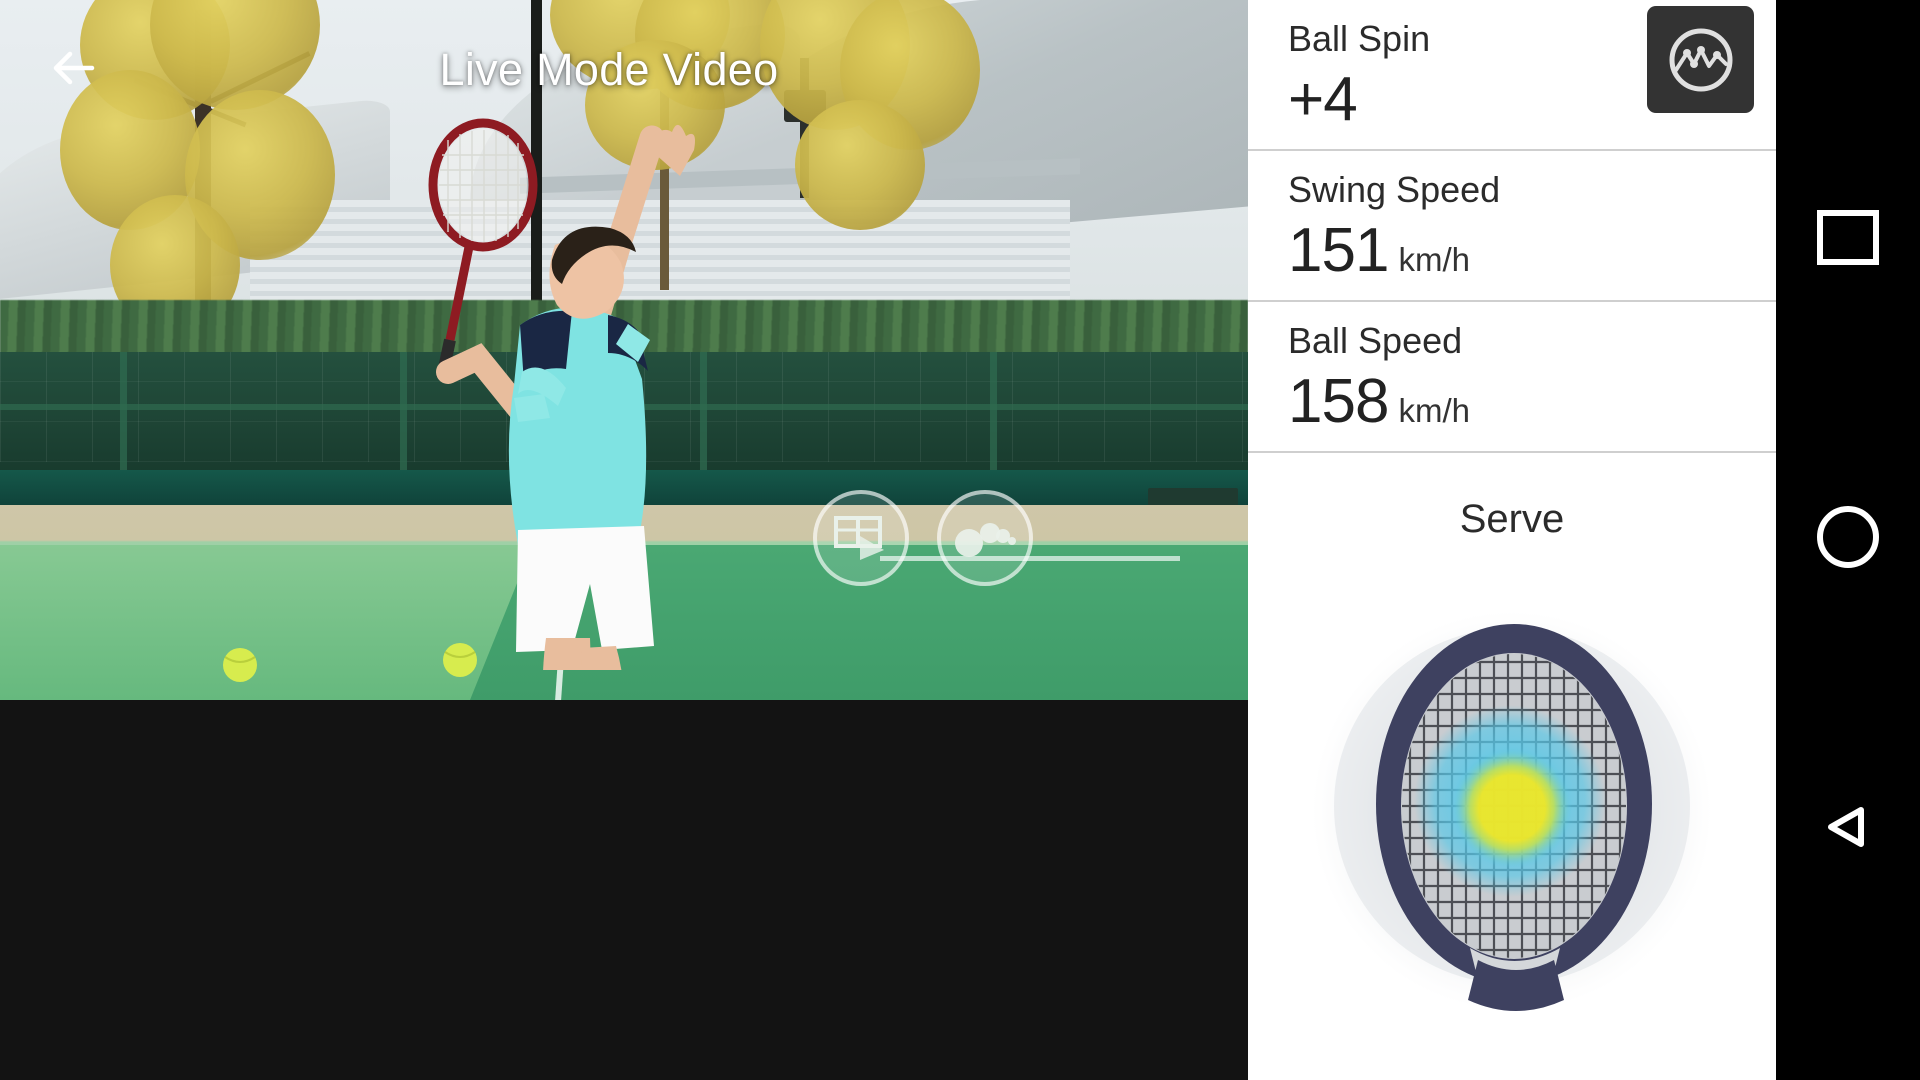 The width and height of the screenshot is (1920, 1080). Describe the element at coordinates (1323, 99) in the screenshot. I see `stat-value: +4` at that location.